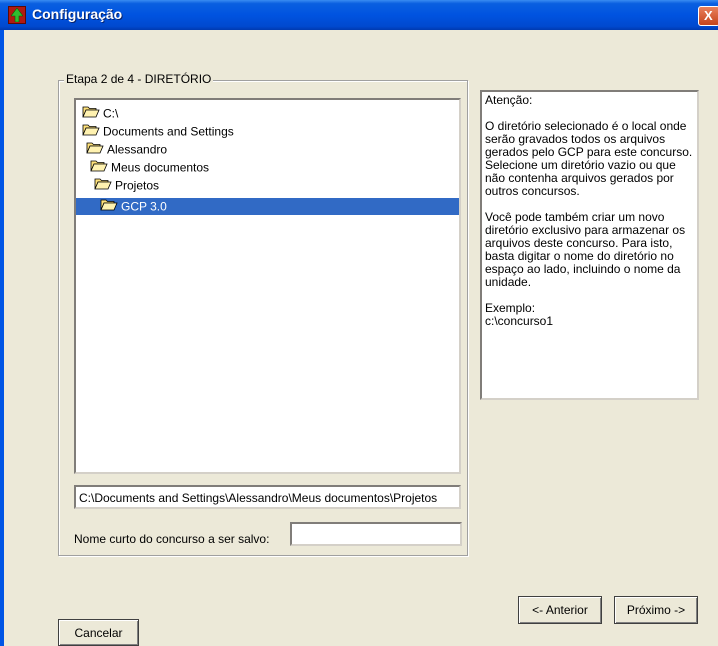  I want to click on next-button: Próximo ->, so click(656, 610).